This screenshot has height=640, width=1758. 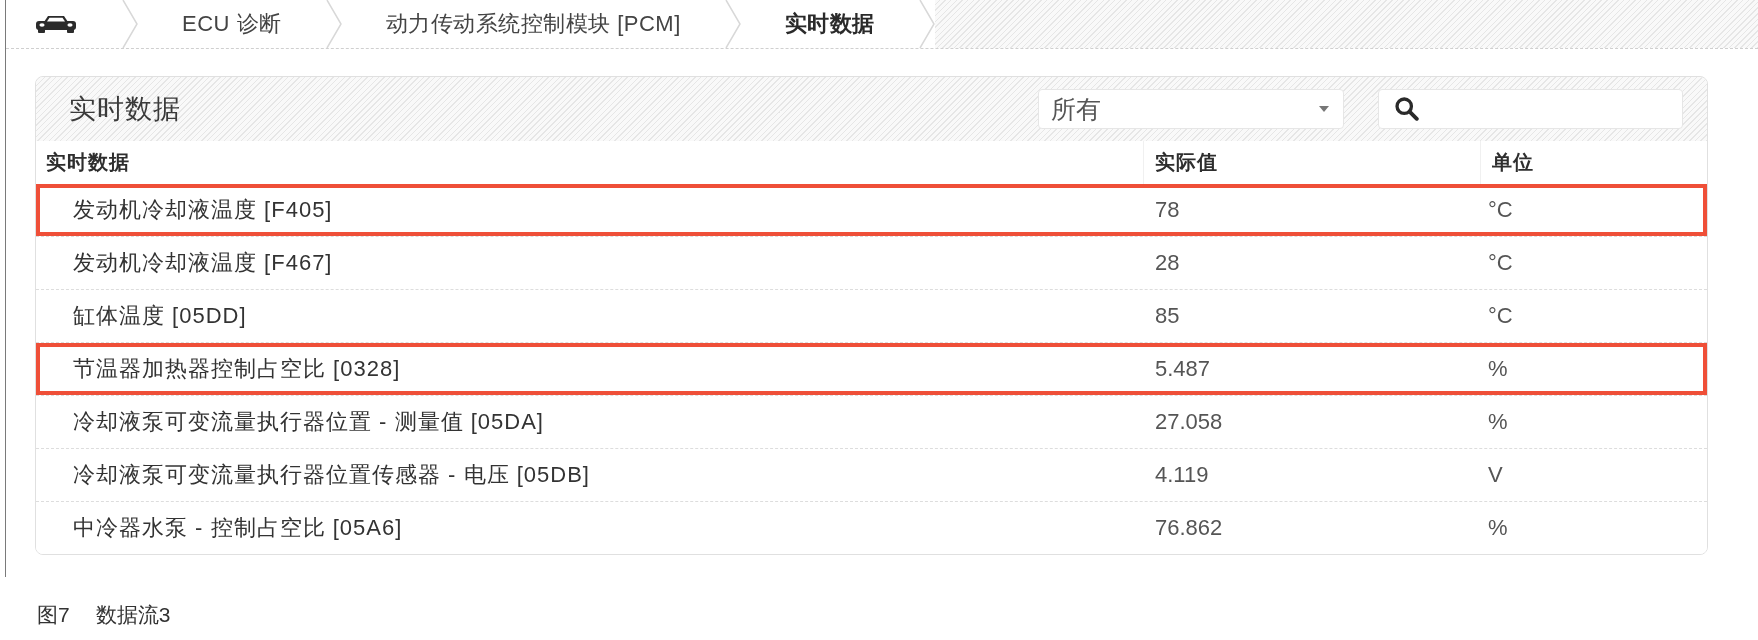 I want to click on figure-number: 图7, so click(x=53, y=615).